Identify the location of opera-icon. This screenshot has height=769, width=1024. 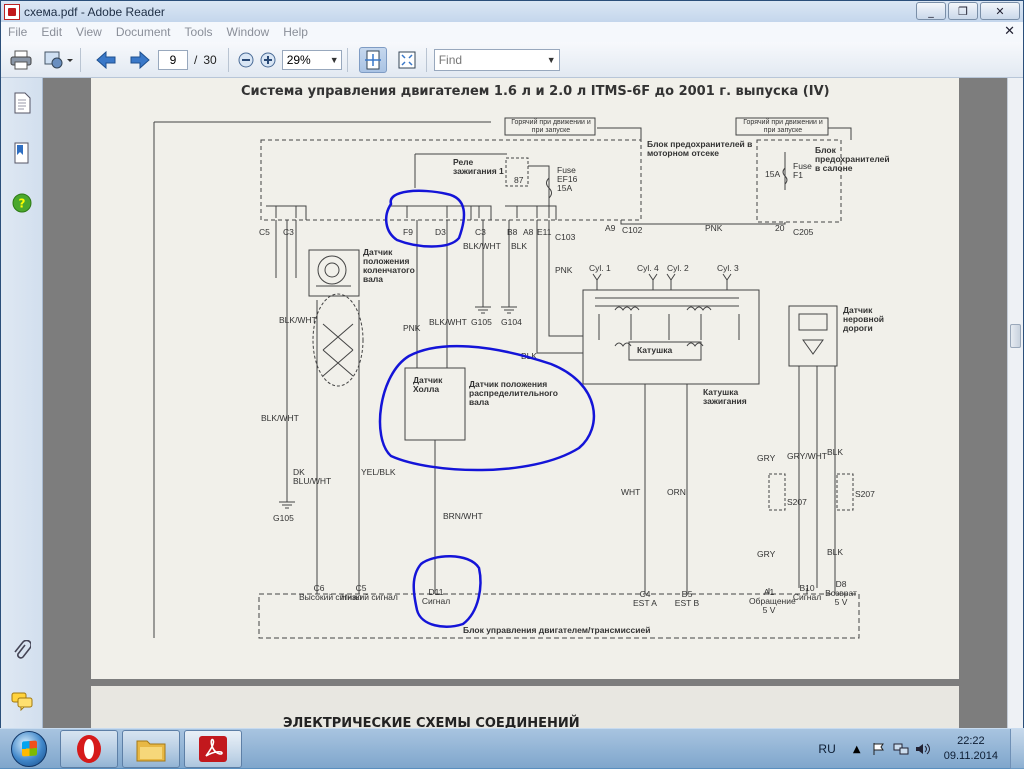
(89, 749).